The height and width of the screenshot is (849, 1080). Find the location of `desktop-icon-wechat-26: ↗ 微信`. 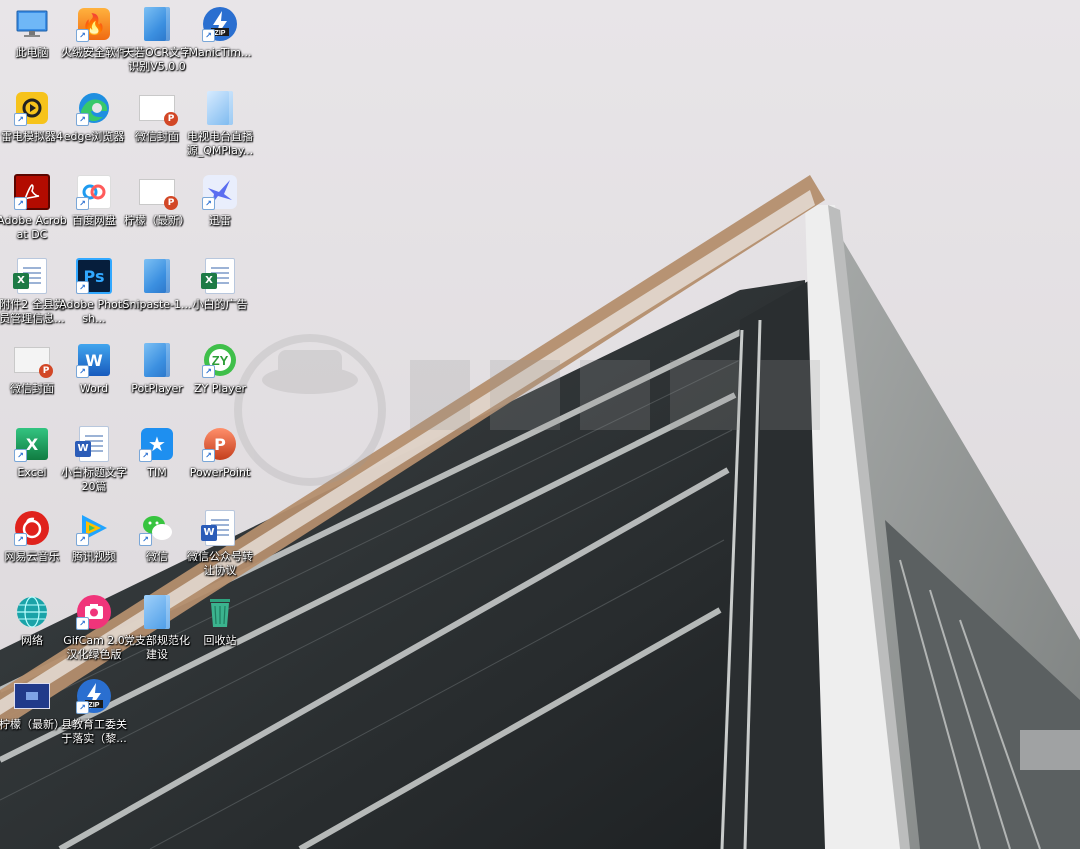

desktop-icon-wechat-26: ↗ 微信 is located at coordinates (157, 546).